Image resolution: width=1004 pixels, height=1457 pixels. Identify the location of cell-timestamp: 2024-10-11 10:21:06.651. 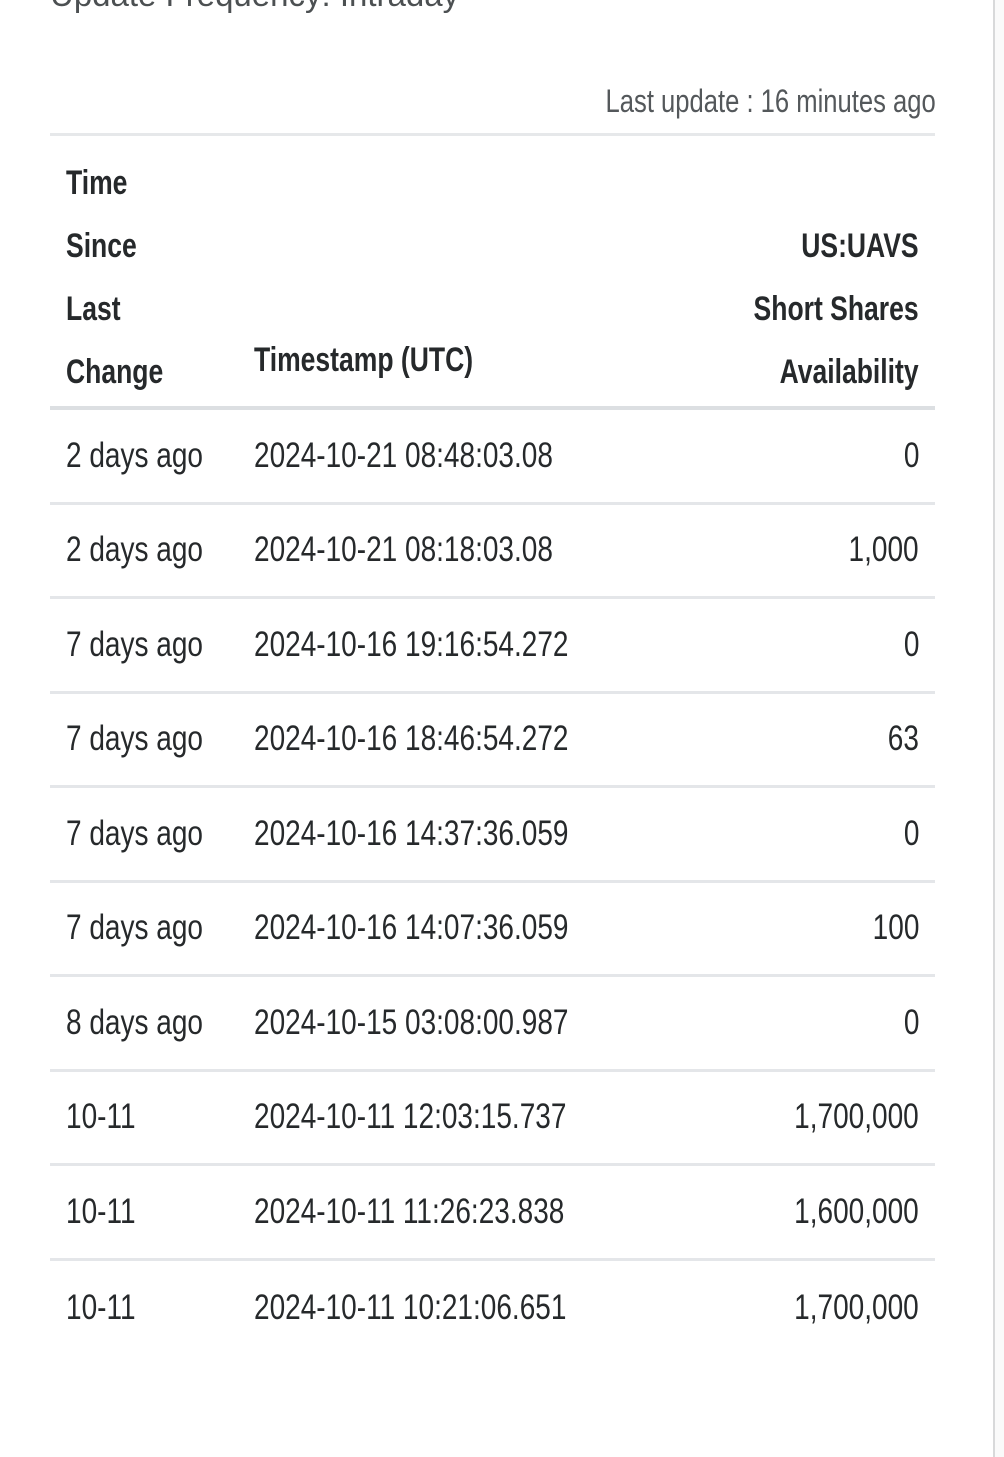
(410, 1307).